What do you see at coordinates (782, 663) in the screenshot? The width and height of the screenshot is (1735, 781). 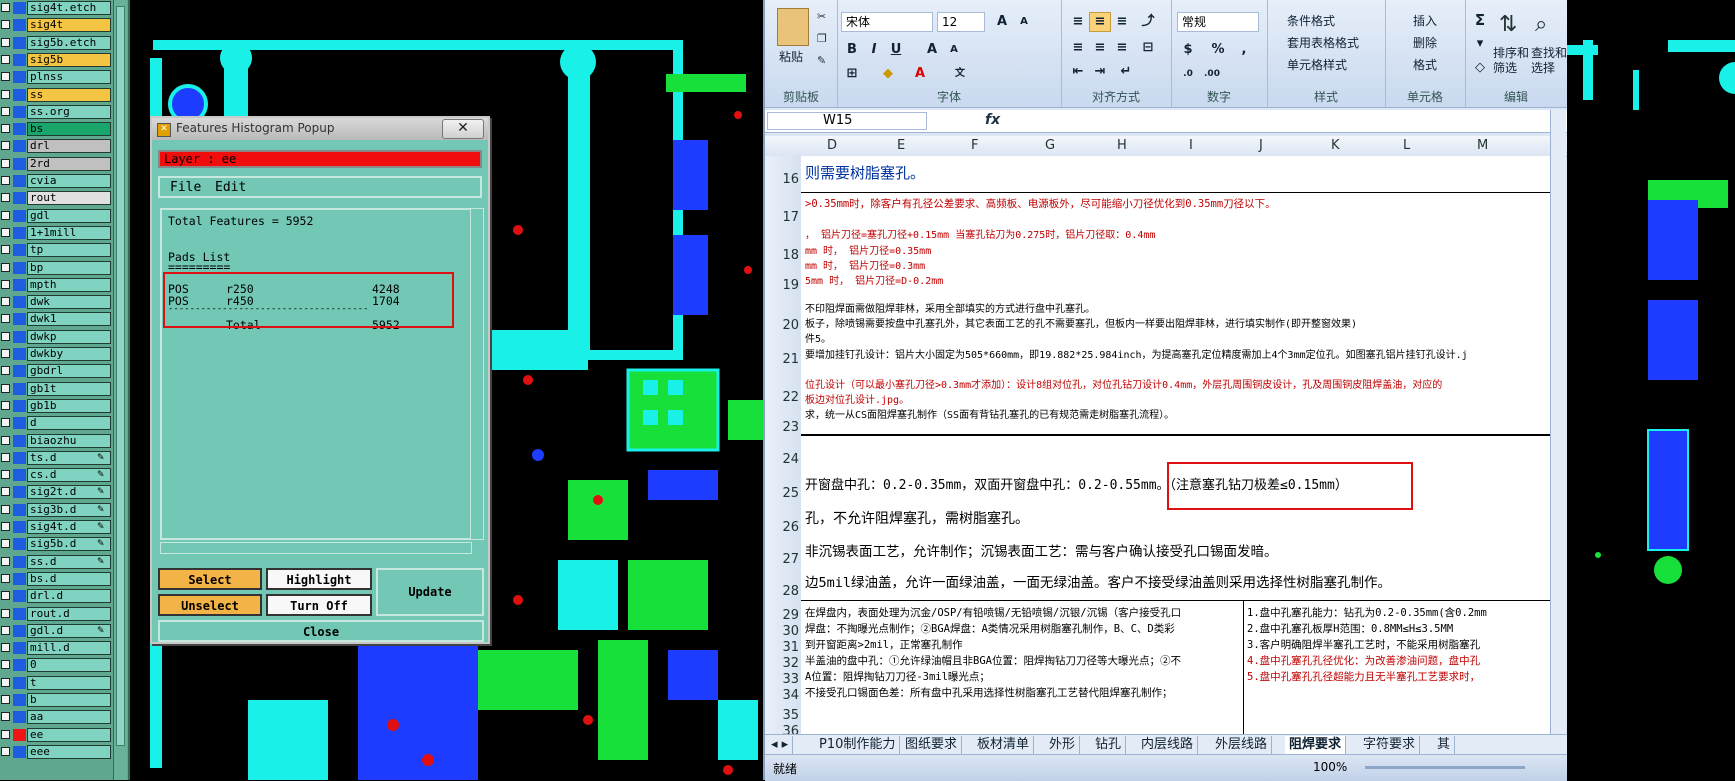 I see `row-header: 32` at bounding box center [782, 663].